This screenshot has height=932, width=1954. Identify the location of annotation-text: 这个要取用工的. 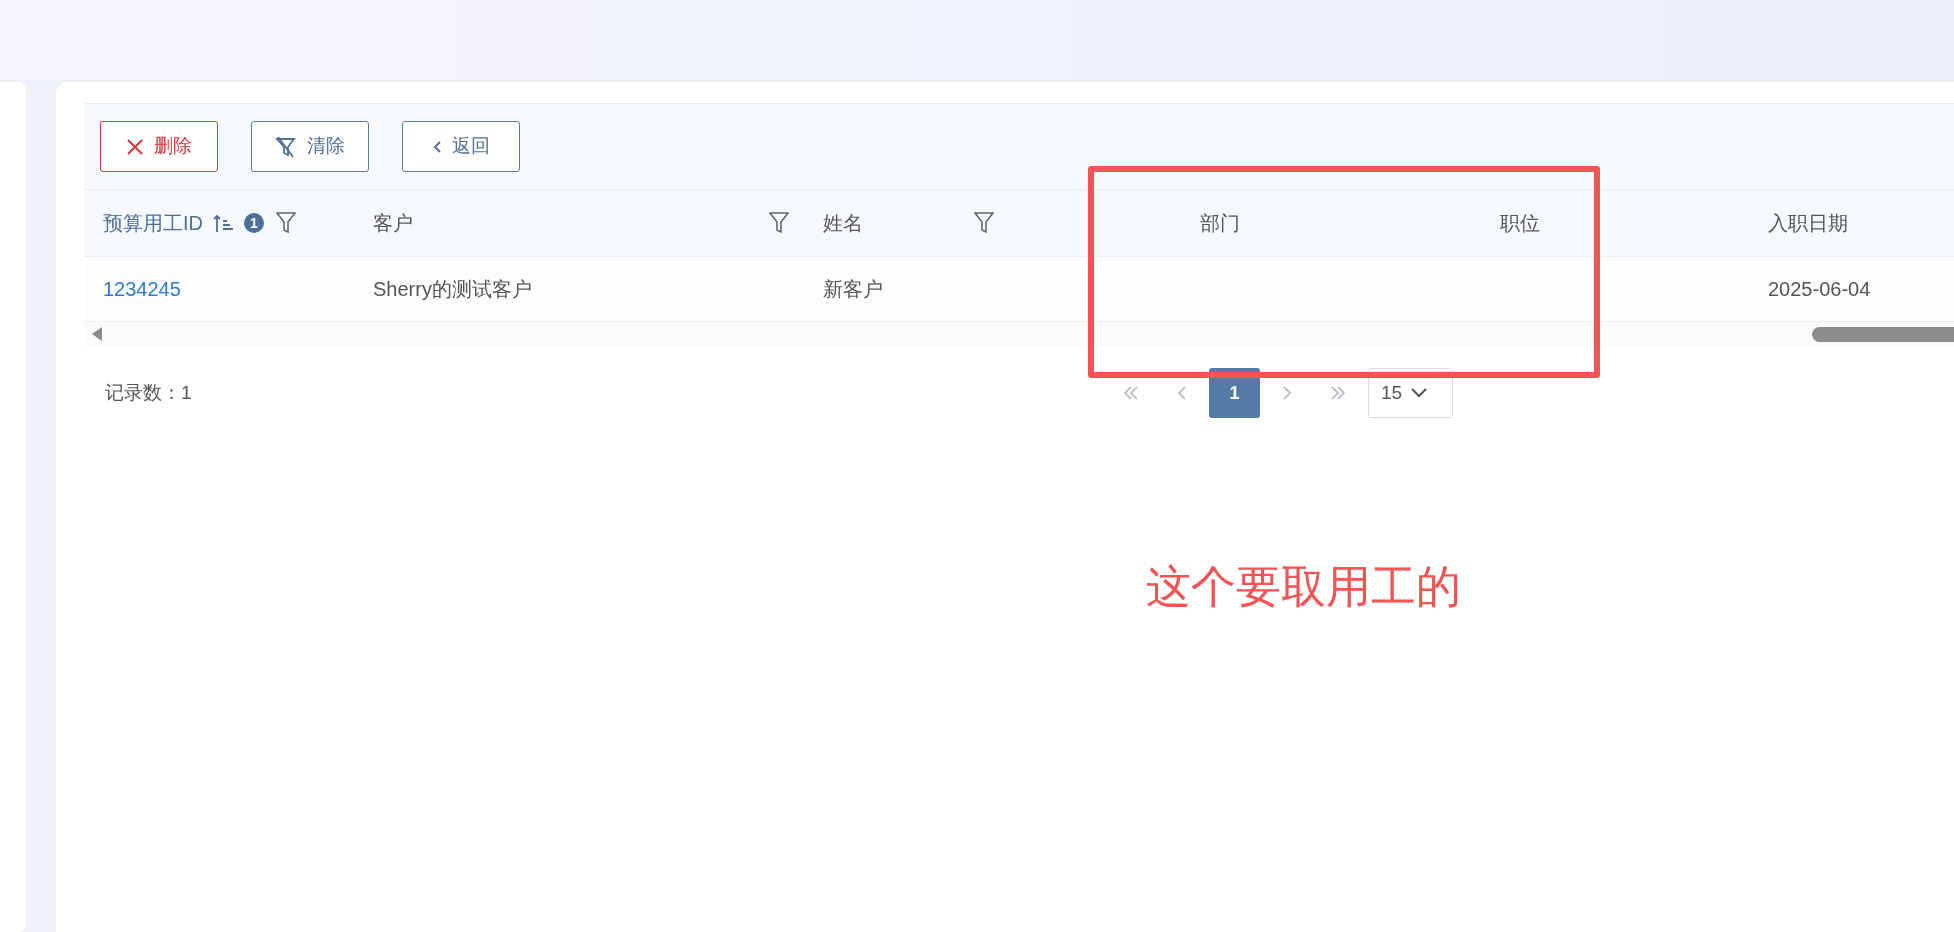
(1303, 587).